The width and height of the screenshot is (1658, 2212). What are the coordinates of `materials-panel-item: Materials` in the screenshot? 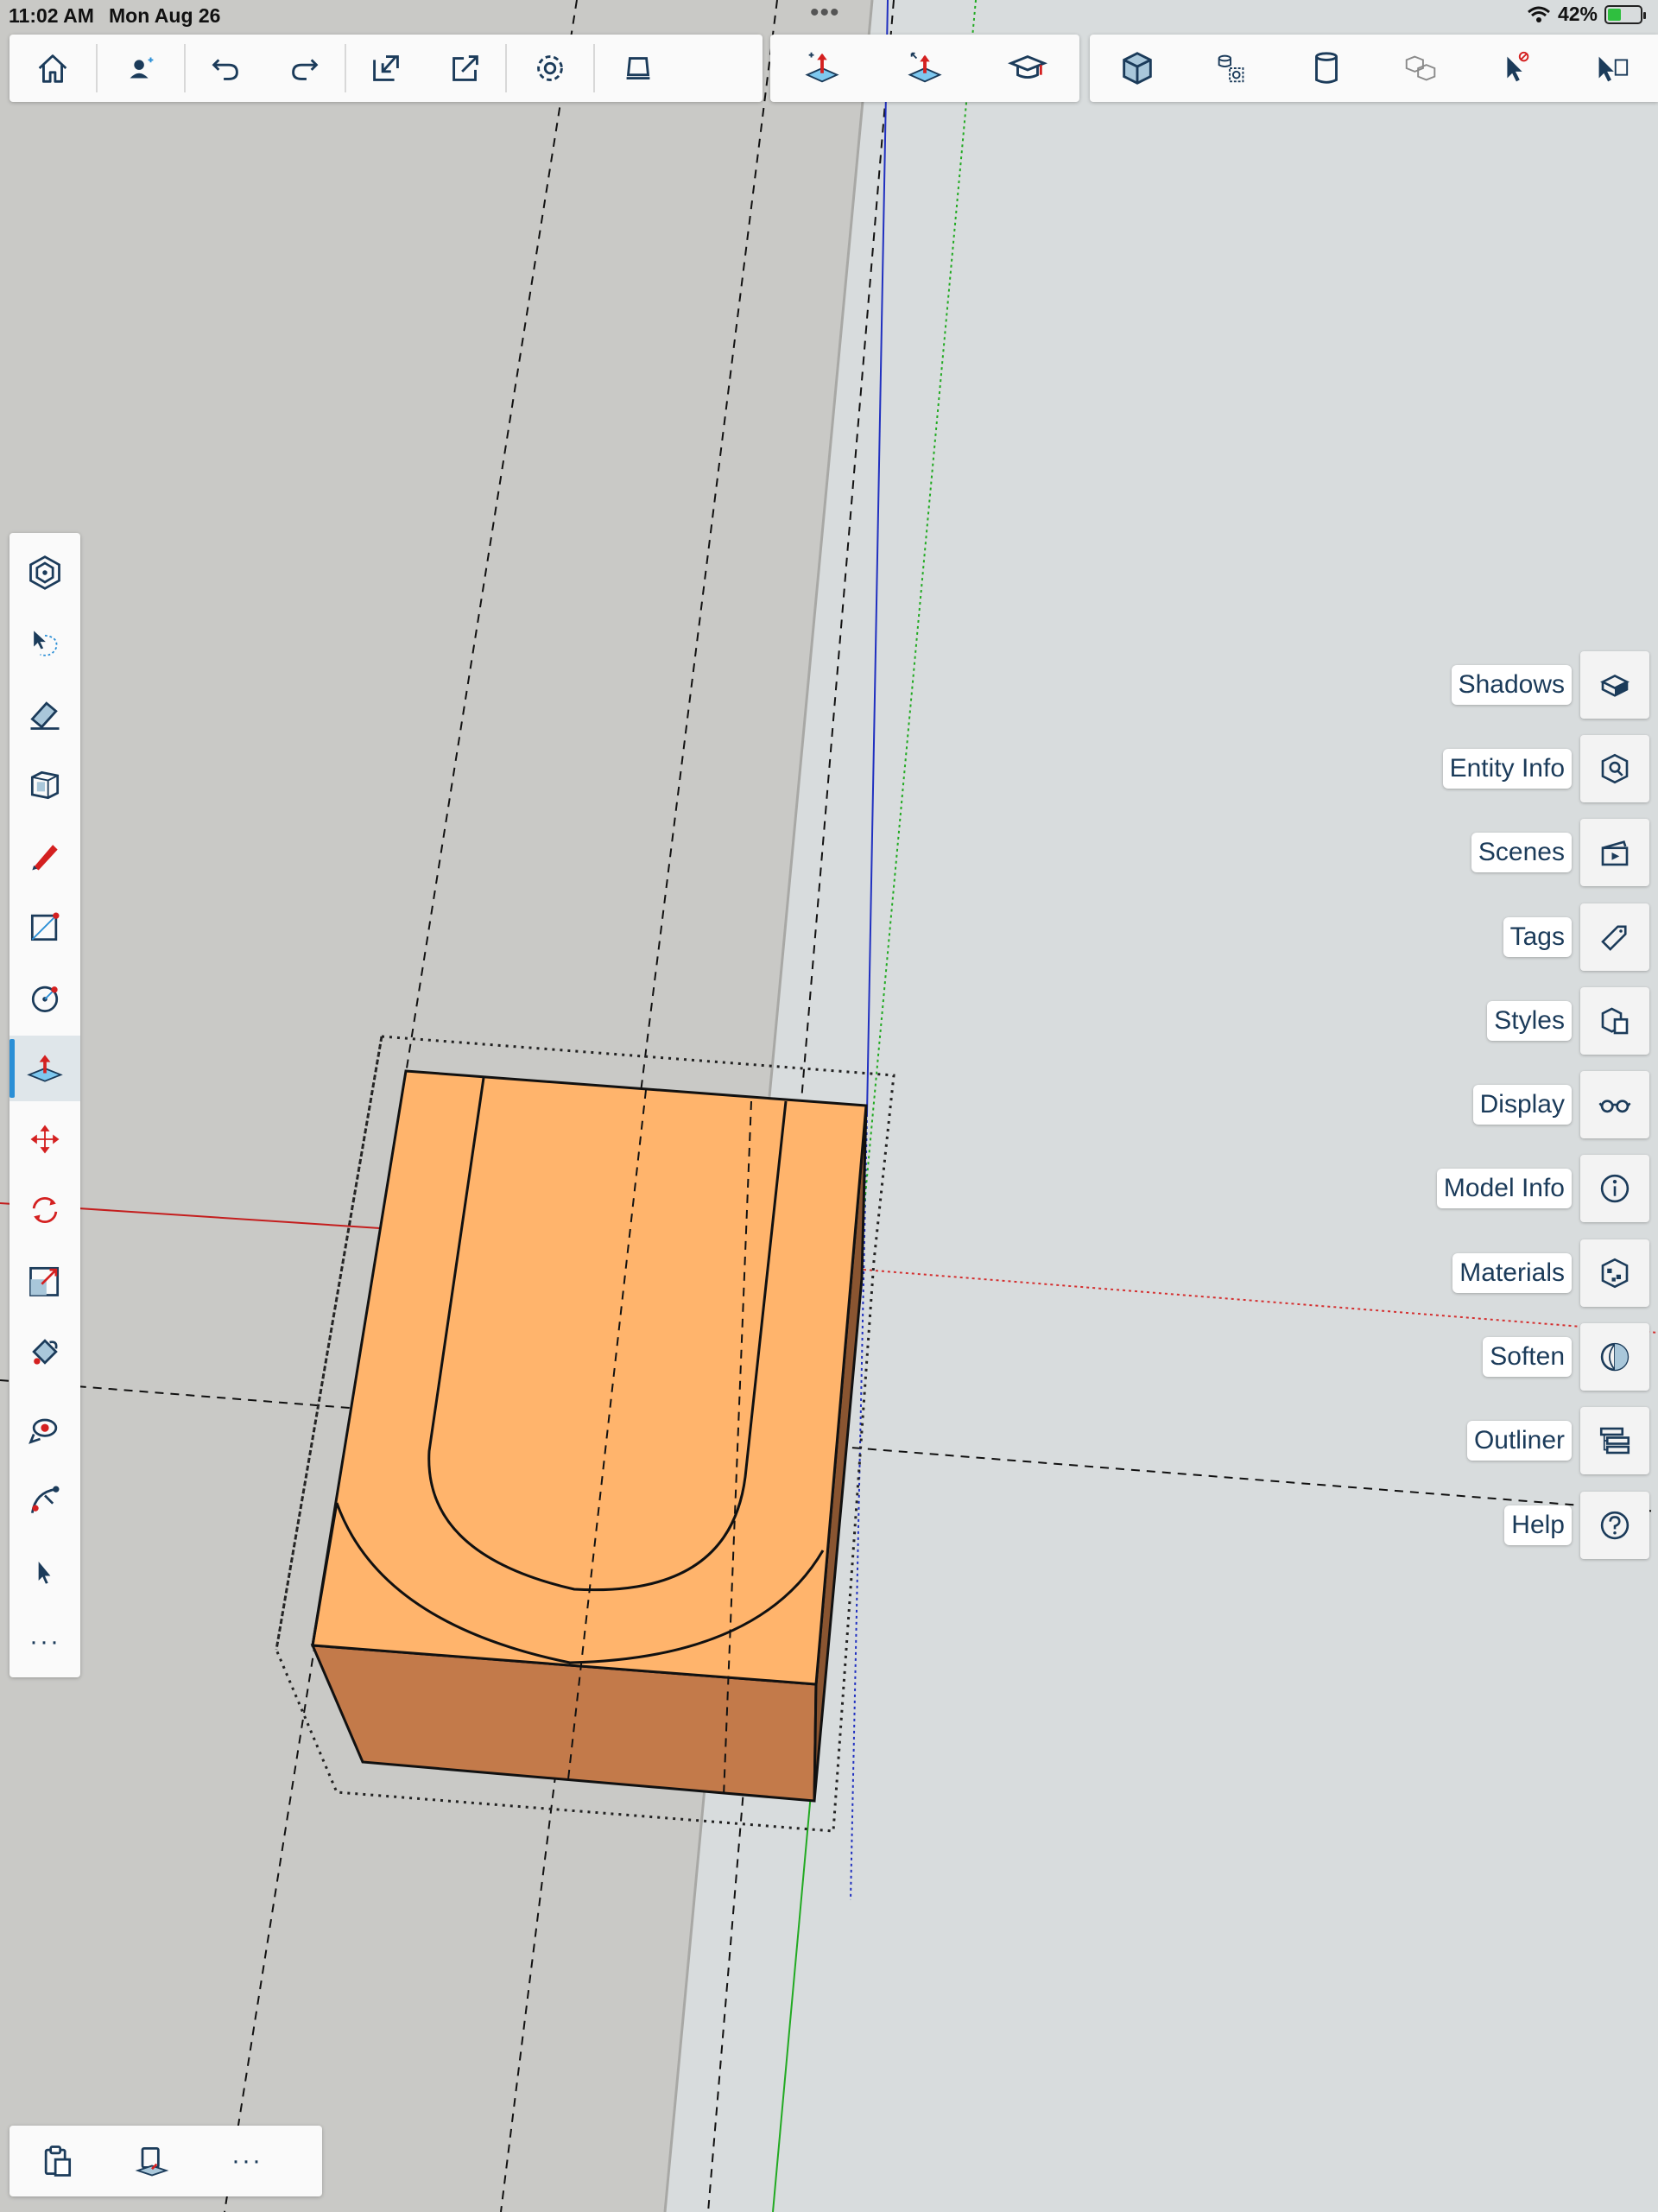 It's located at (1550, 1273).